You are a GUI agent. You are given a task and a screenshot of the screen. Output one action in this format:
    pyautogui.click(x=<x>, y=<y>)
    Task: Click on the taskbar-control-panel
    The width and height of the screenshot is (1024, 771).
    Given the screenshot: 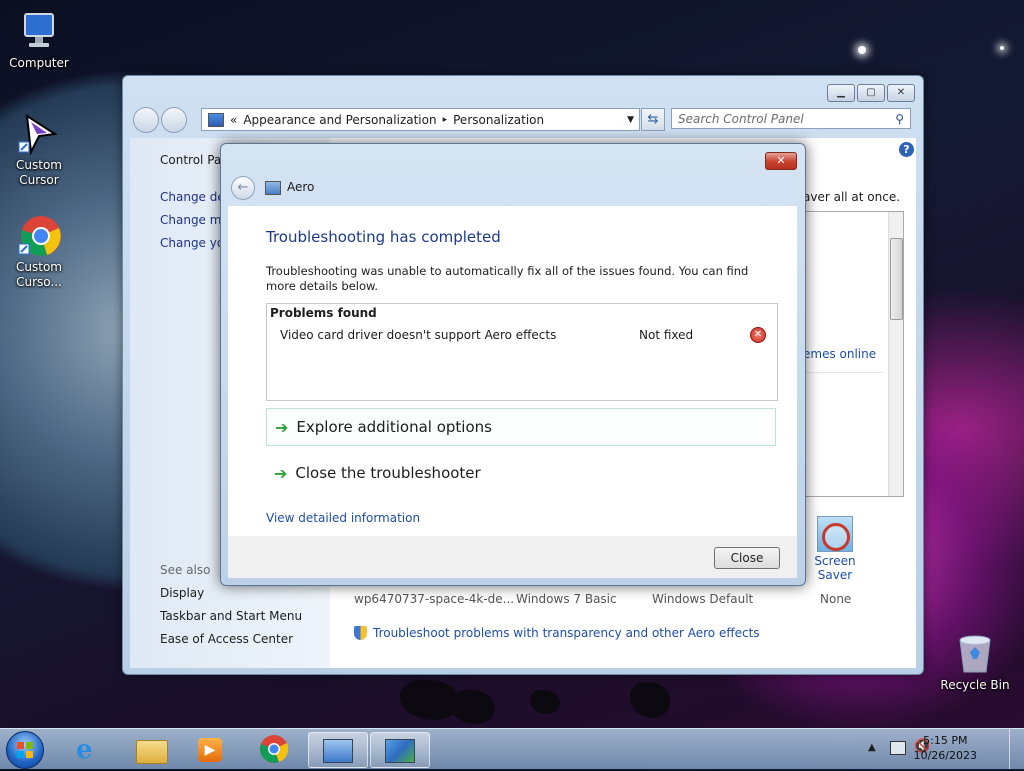 What is the action you would take?
    pyautogui.click(x=338, y=750)
    